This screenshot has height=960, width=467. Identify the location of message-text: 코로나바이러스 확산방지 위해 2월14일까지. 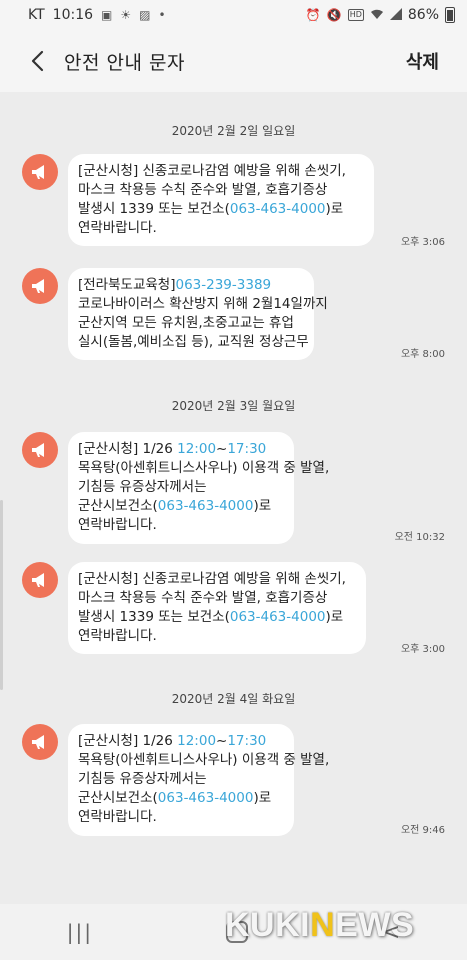
(203, 304).